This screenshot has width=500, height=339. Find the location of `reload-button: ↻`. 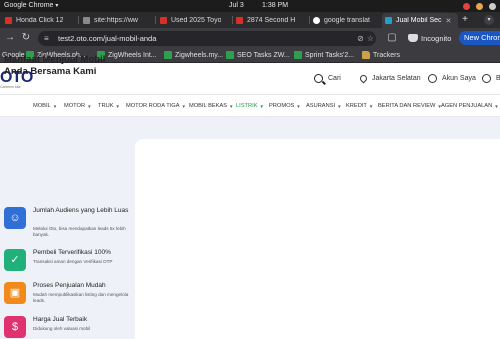

reload-button: ↻ is located at coordinates (26, 38).